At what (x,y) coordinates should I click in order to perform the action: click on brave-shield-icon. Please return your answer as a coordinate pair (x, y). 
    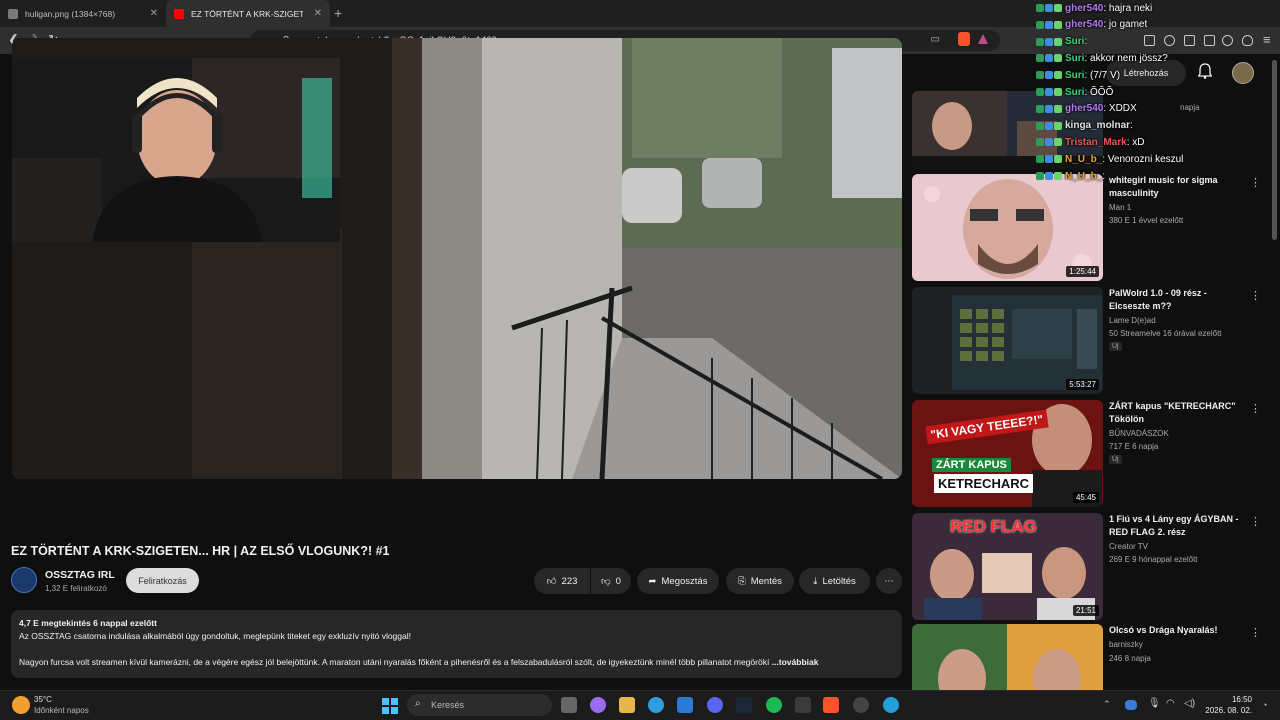
    Looking at the image, I should click on (964, 39).